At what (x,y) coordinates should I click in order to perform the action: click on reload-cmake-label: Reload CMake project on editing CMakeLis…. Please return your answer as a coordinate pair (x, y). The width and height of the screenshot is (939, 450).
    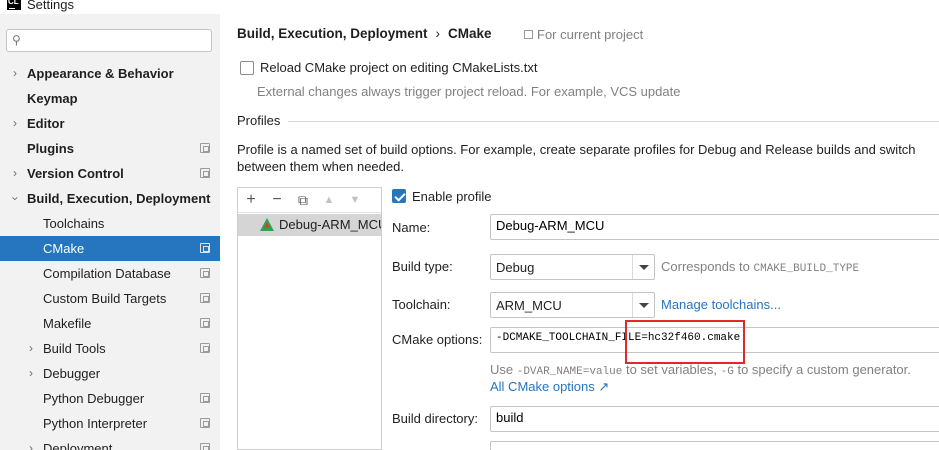
    Looking at the image, I should click on (398, 67).